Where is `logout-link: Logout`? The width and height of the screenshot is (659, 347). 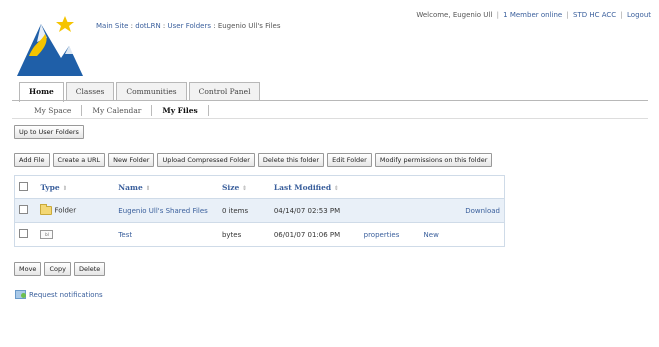 logout-link: Logout is located at coordinates (639, 15).